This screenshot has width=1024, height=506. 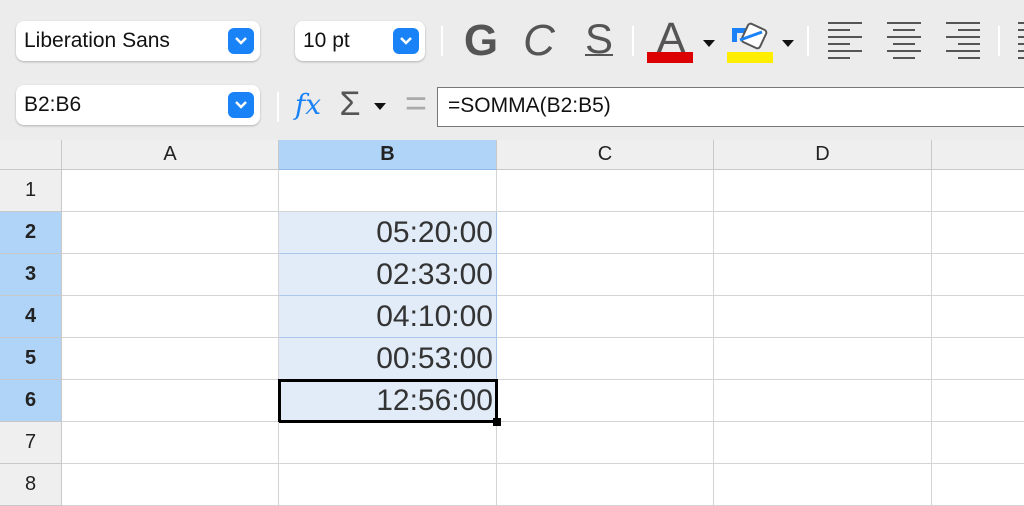 I want to click on font-size-value: 10 pt, so click(x=326, y=40).